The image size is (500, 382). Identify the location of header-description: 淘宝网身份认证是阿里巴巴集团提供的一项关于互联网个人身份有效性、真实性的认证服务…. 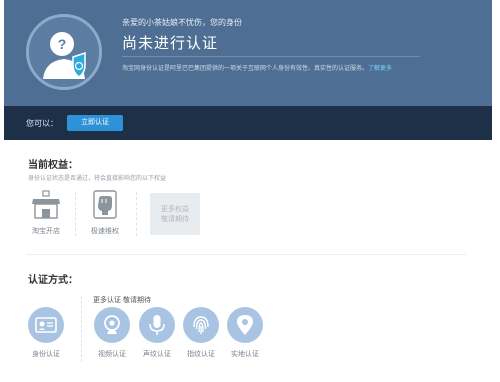
(257, 67).